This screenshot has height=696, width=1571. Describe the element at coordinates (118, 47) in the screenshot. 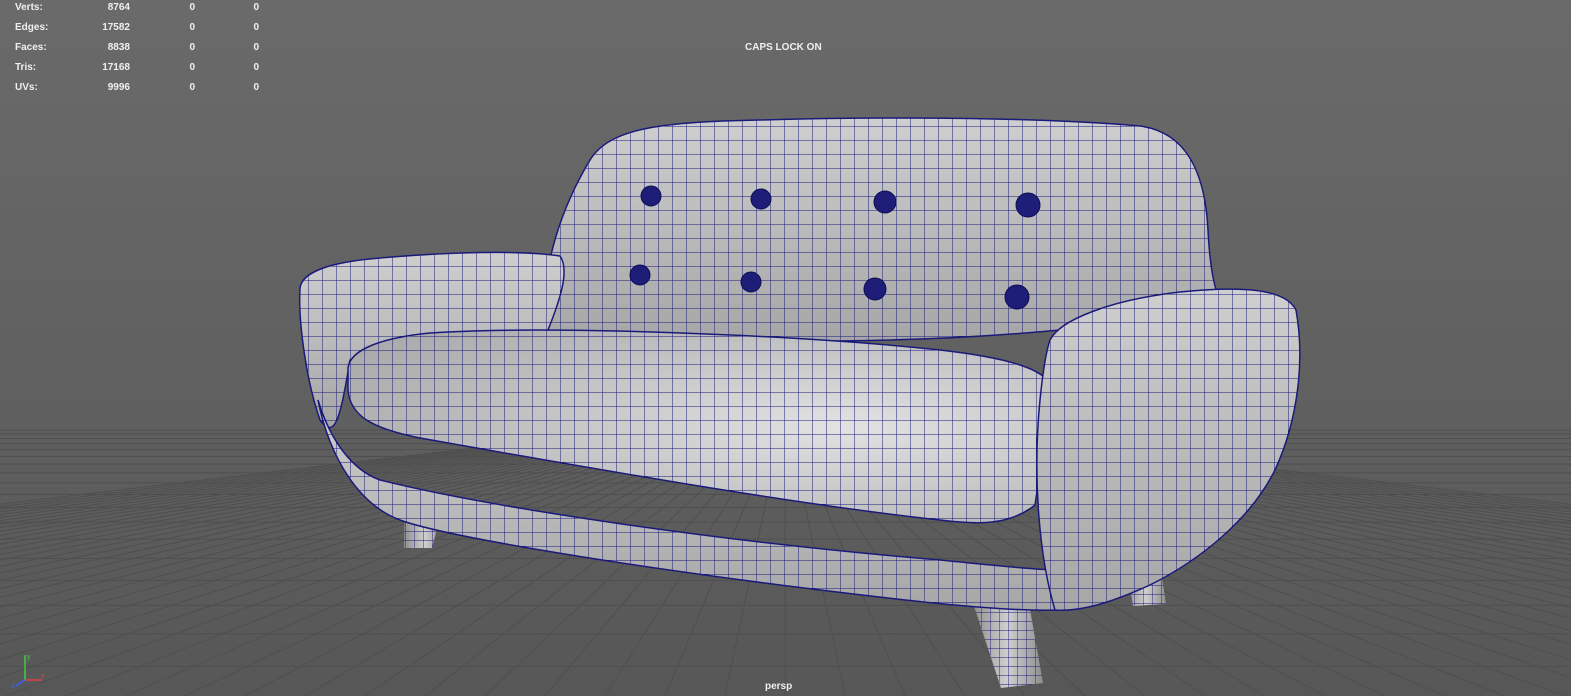

I see `hud-total: 8838` at that location.